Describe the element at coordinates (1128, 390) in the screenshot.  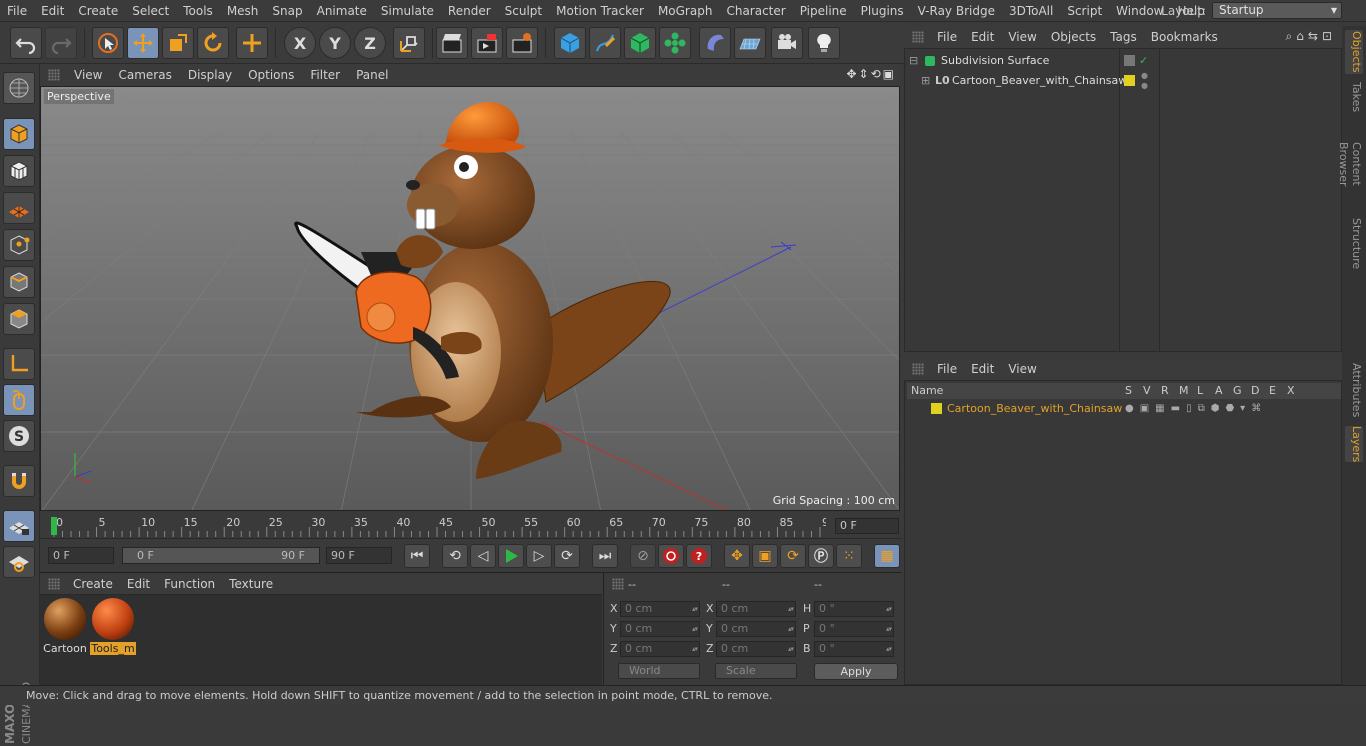
I see `col-solo: S` at that location.